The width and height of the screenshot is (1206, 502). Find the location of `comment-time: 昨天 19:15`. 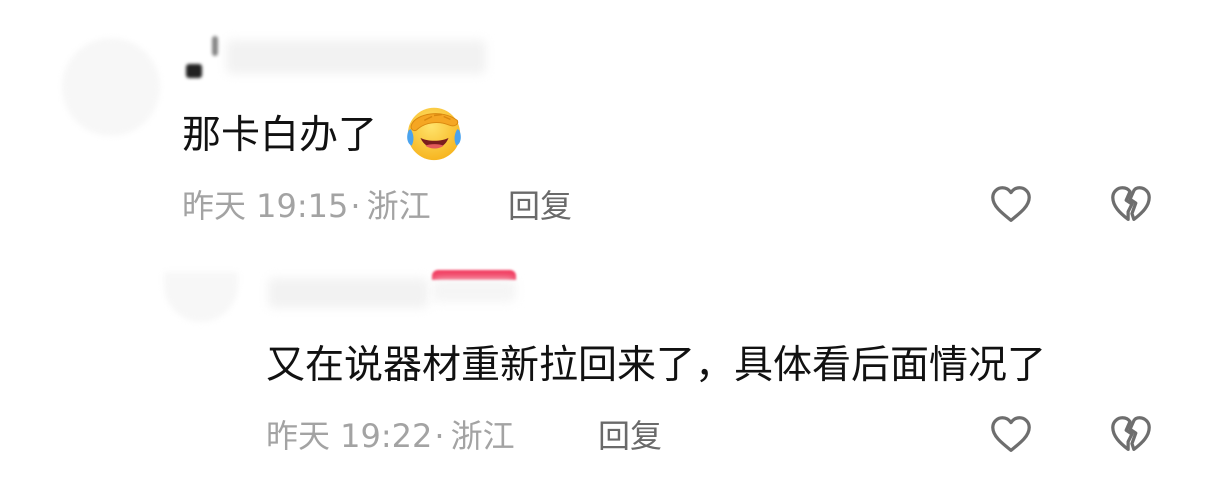

comment-time: 昨天 19:15 is located at coordinates (265, 206).